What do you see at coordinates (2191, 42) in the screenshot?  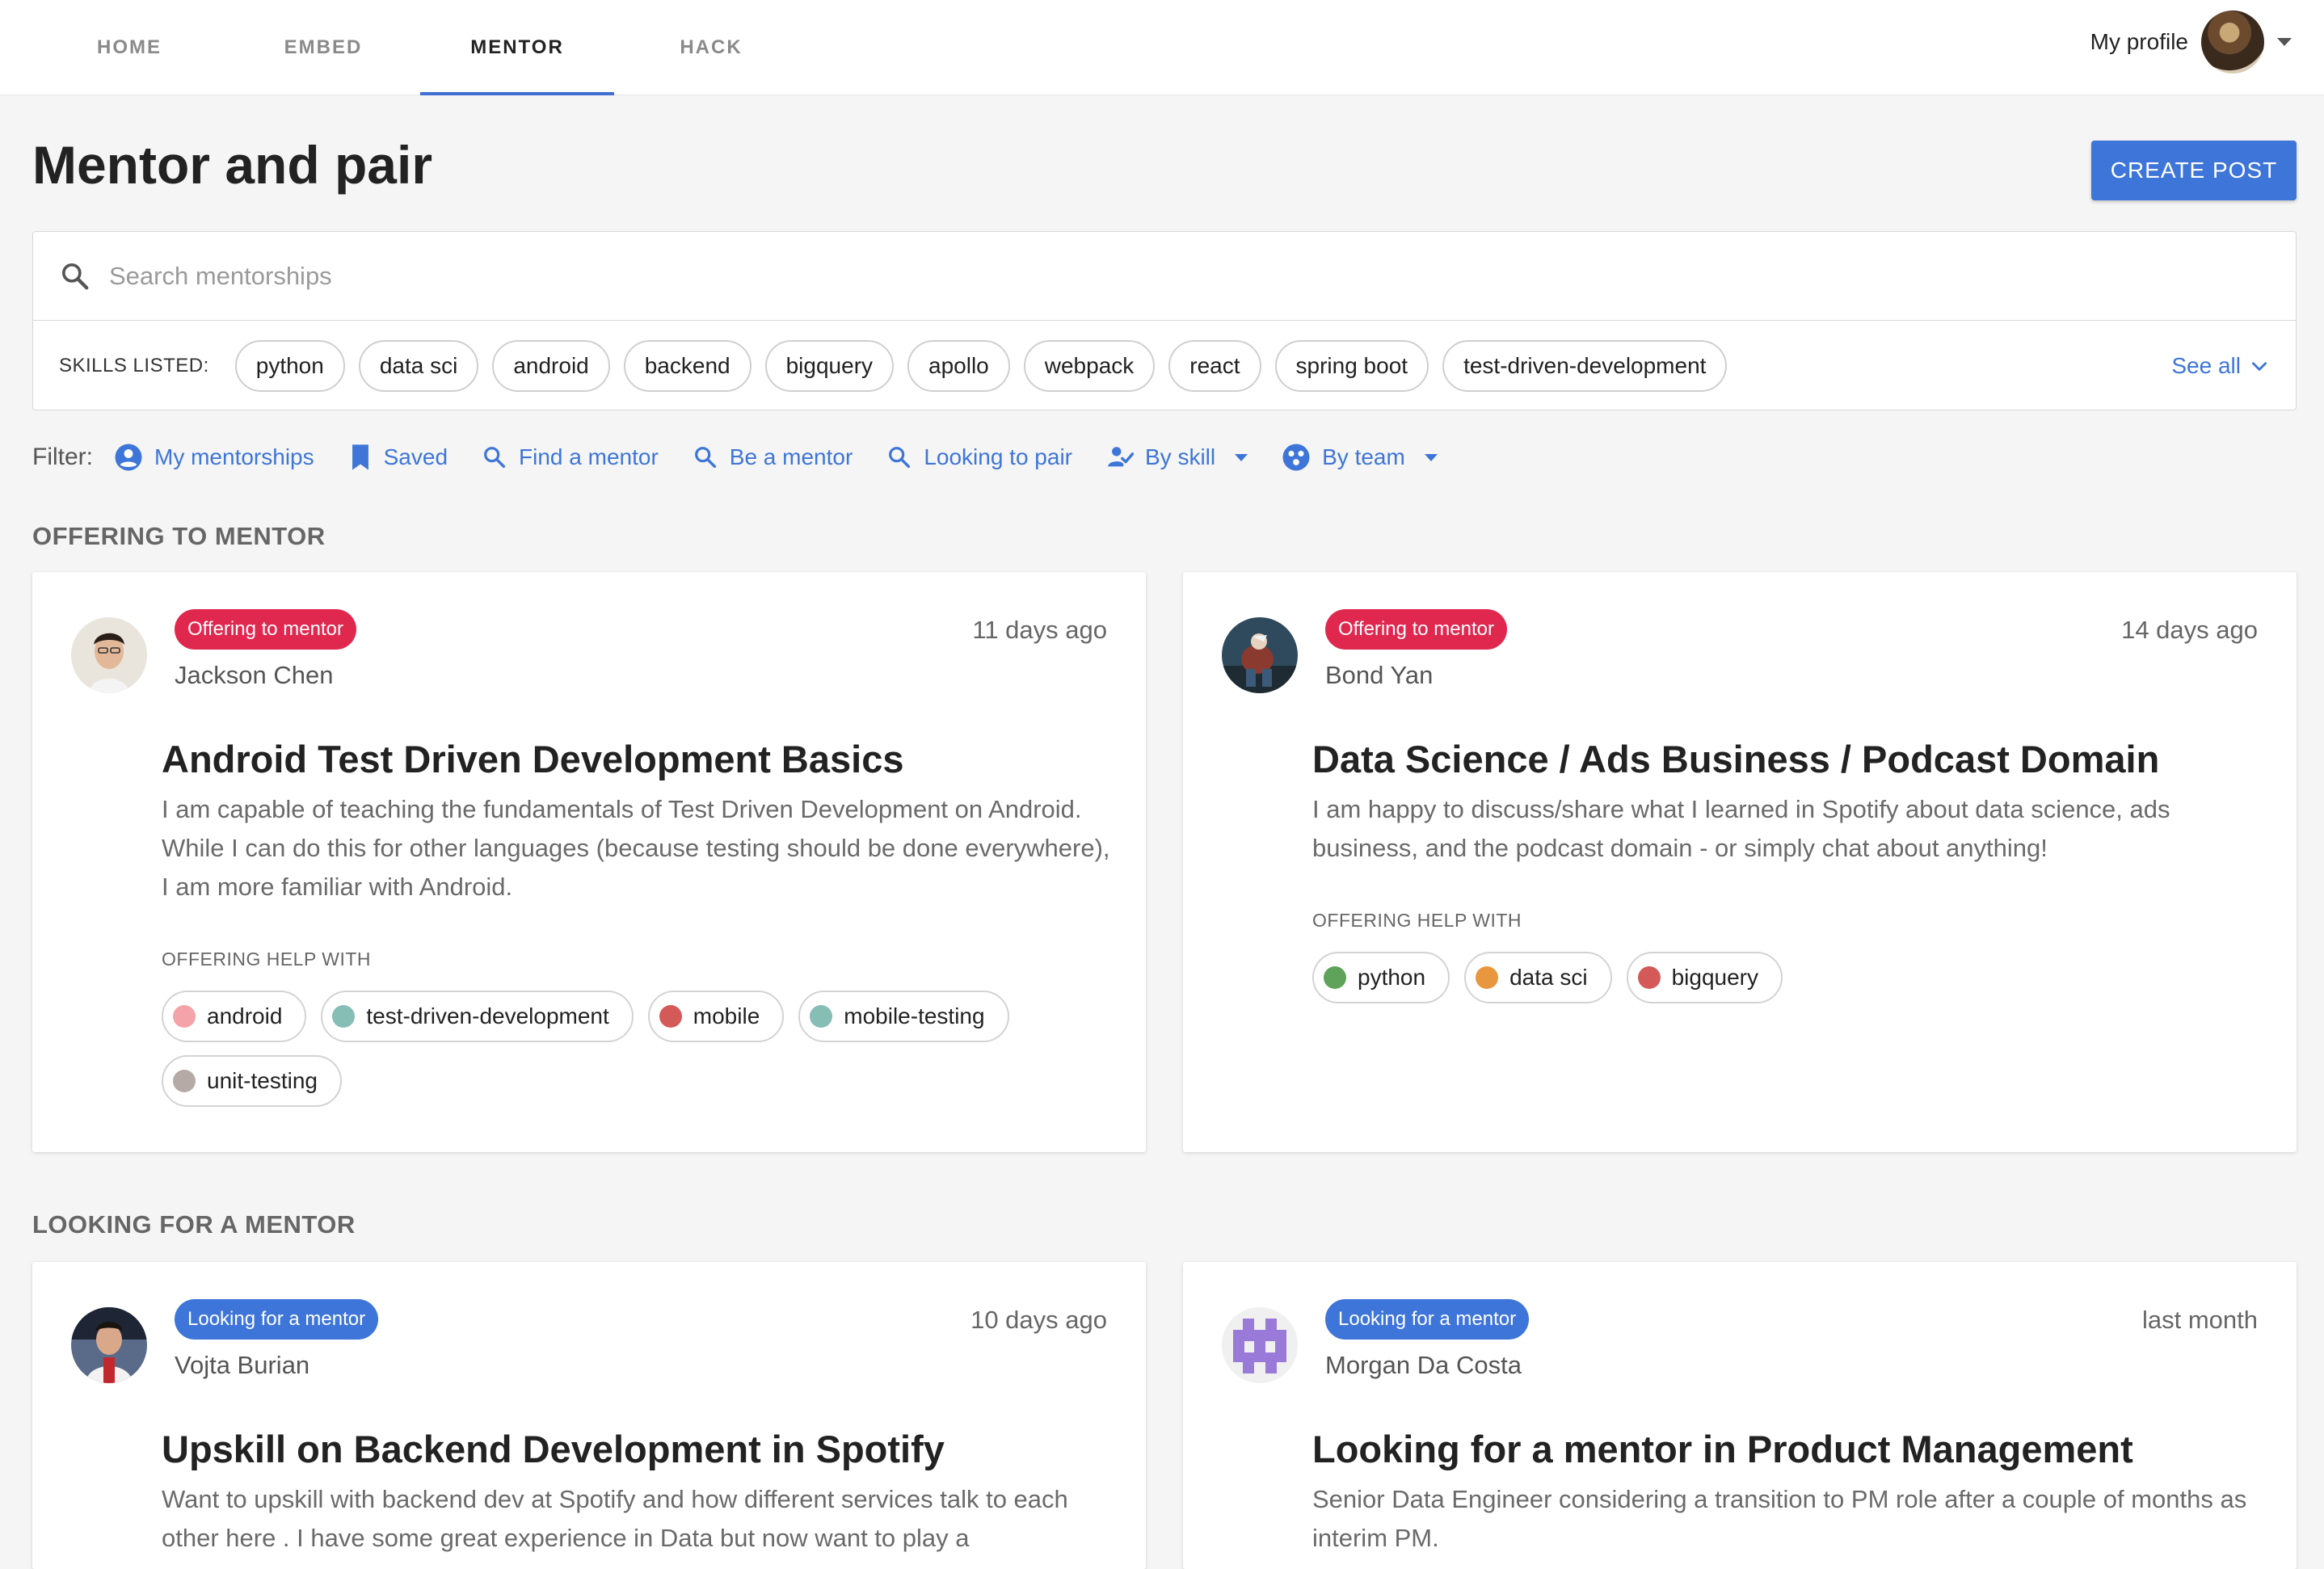 I see `profile-menu: My profile` at bounding box center [2191, 42].